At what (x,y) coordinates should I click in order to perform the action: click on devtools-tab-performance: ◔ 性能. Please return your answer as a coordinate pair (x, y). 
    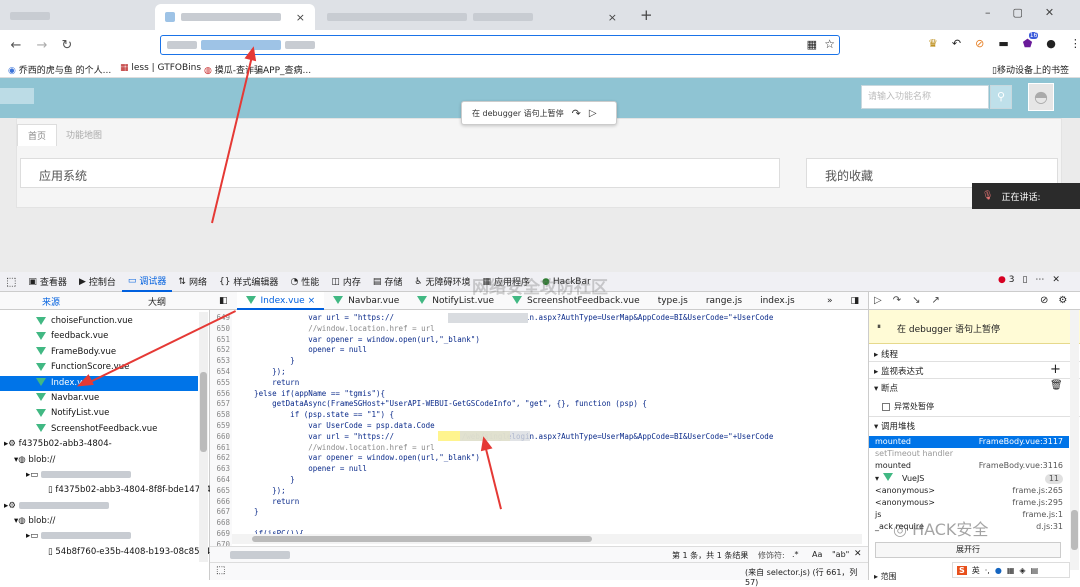
    Looking at the image, I should click on (304, 282).